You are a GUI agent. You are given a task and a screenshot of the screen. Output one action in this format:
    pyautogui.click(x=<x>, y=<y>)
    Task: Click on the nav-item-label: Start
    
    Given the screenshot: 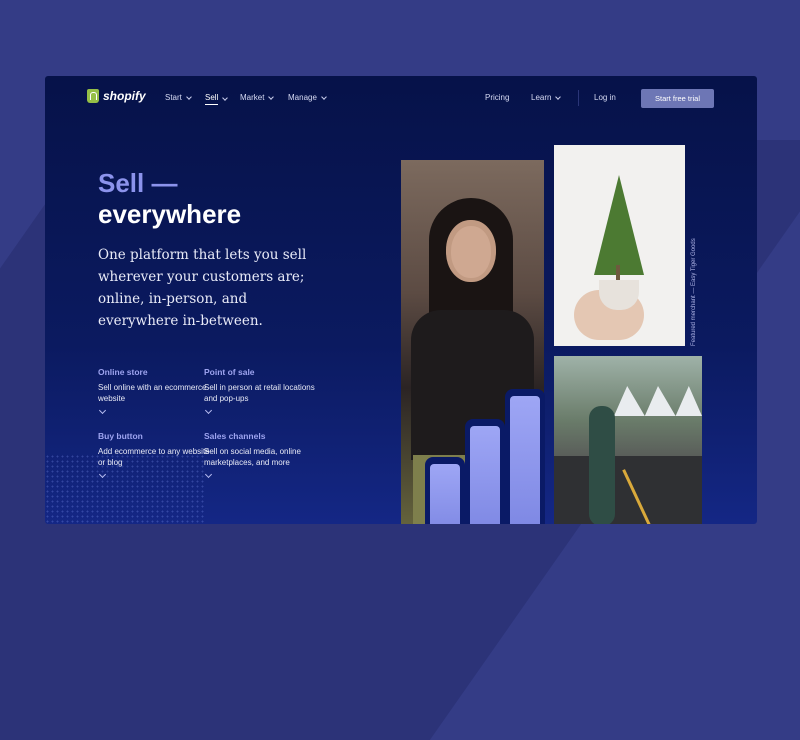 What is the action you would take?
    pyautogui.click(x=173, y=97)
    